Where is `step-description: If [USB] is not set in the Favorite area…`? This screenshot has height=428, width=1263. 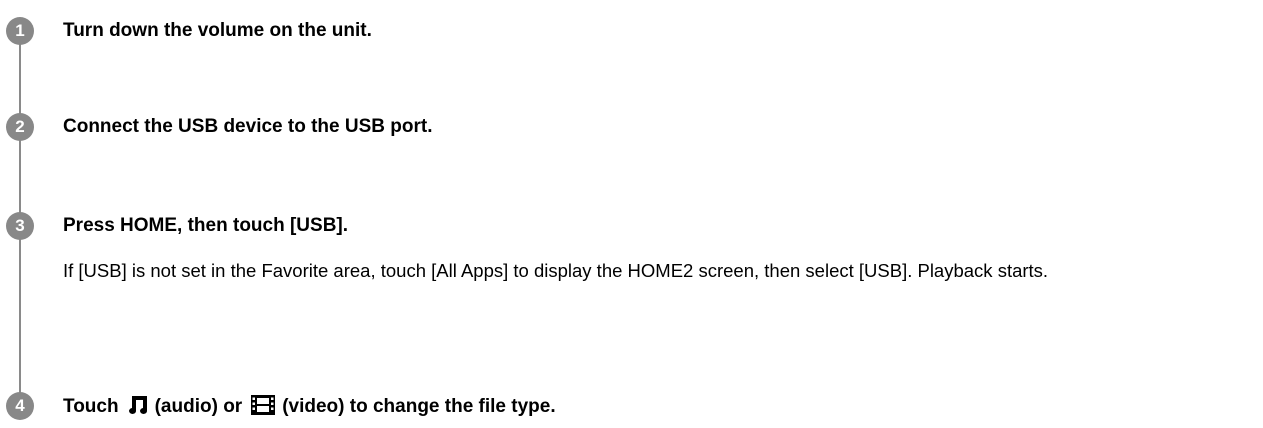
step-description: If [USB] is not set in the Favorite area… is located at coordinates (556, 270).